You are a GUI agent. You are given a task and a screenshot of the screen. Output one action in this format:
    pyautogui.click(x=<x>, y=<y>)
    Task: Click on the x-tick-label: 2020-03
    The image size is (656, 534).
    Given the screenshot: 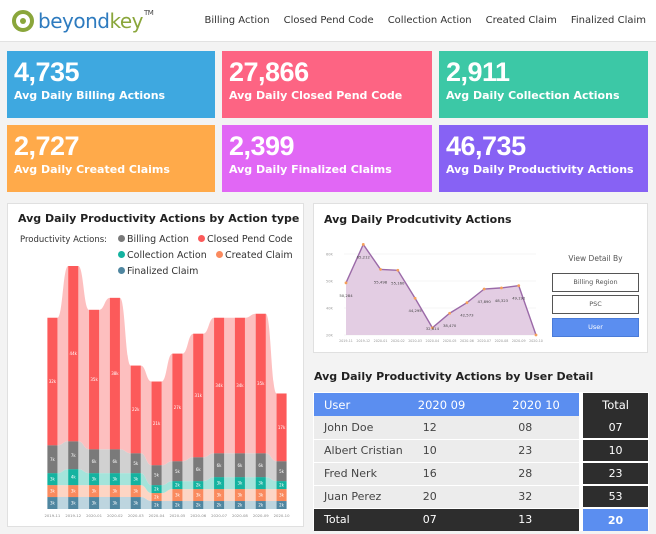 What is the action you would take?
    pyautogui.click(x=136, y=515)
    